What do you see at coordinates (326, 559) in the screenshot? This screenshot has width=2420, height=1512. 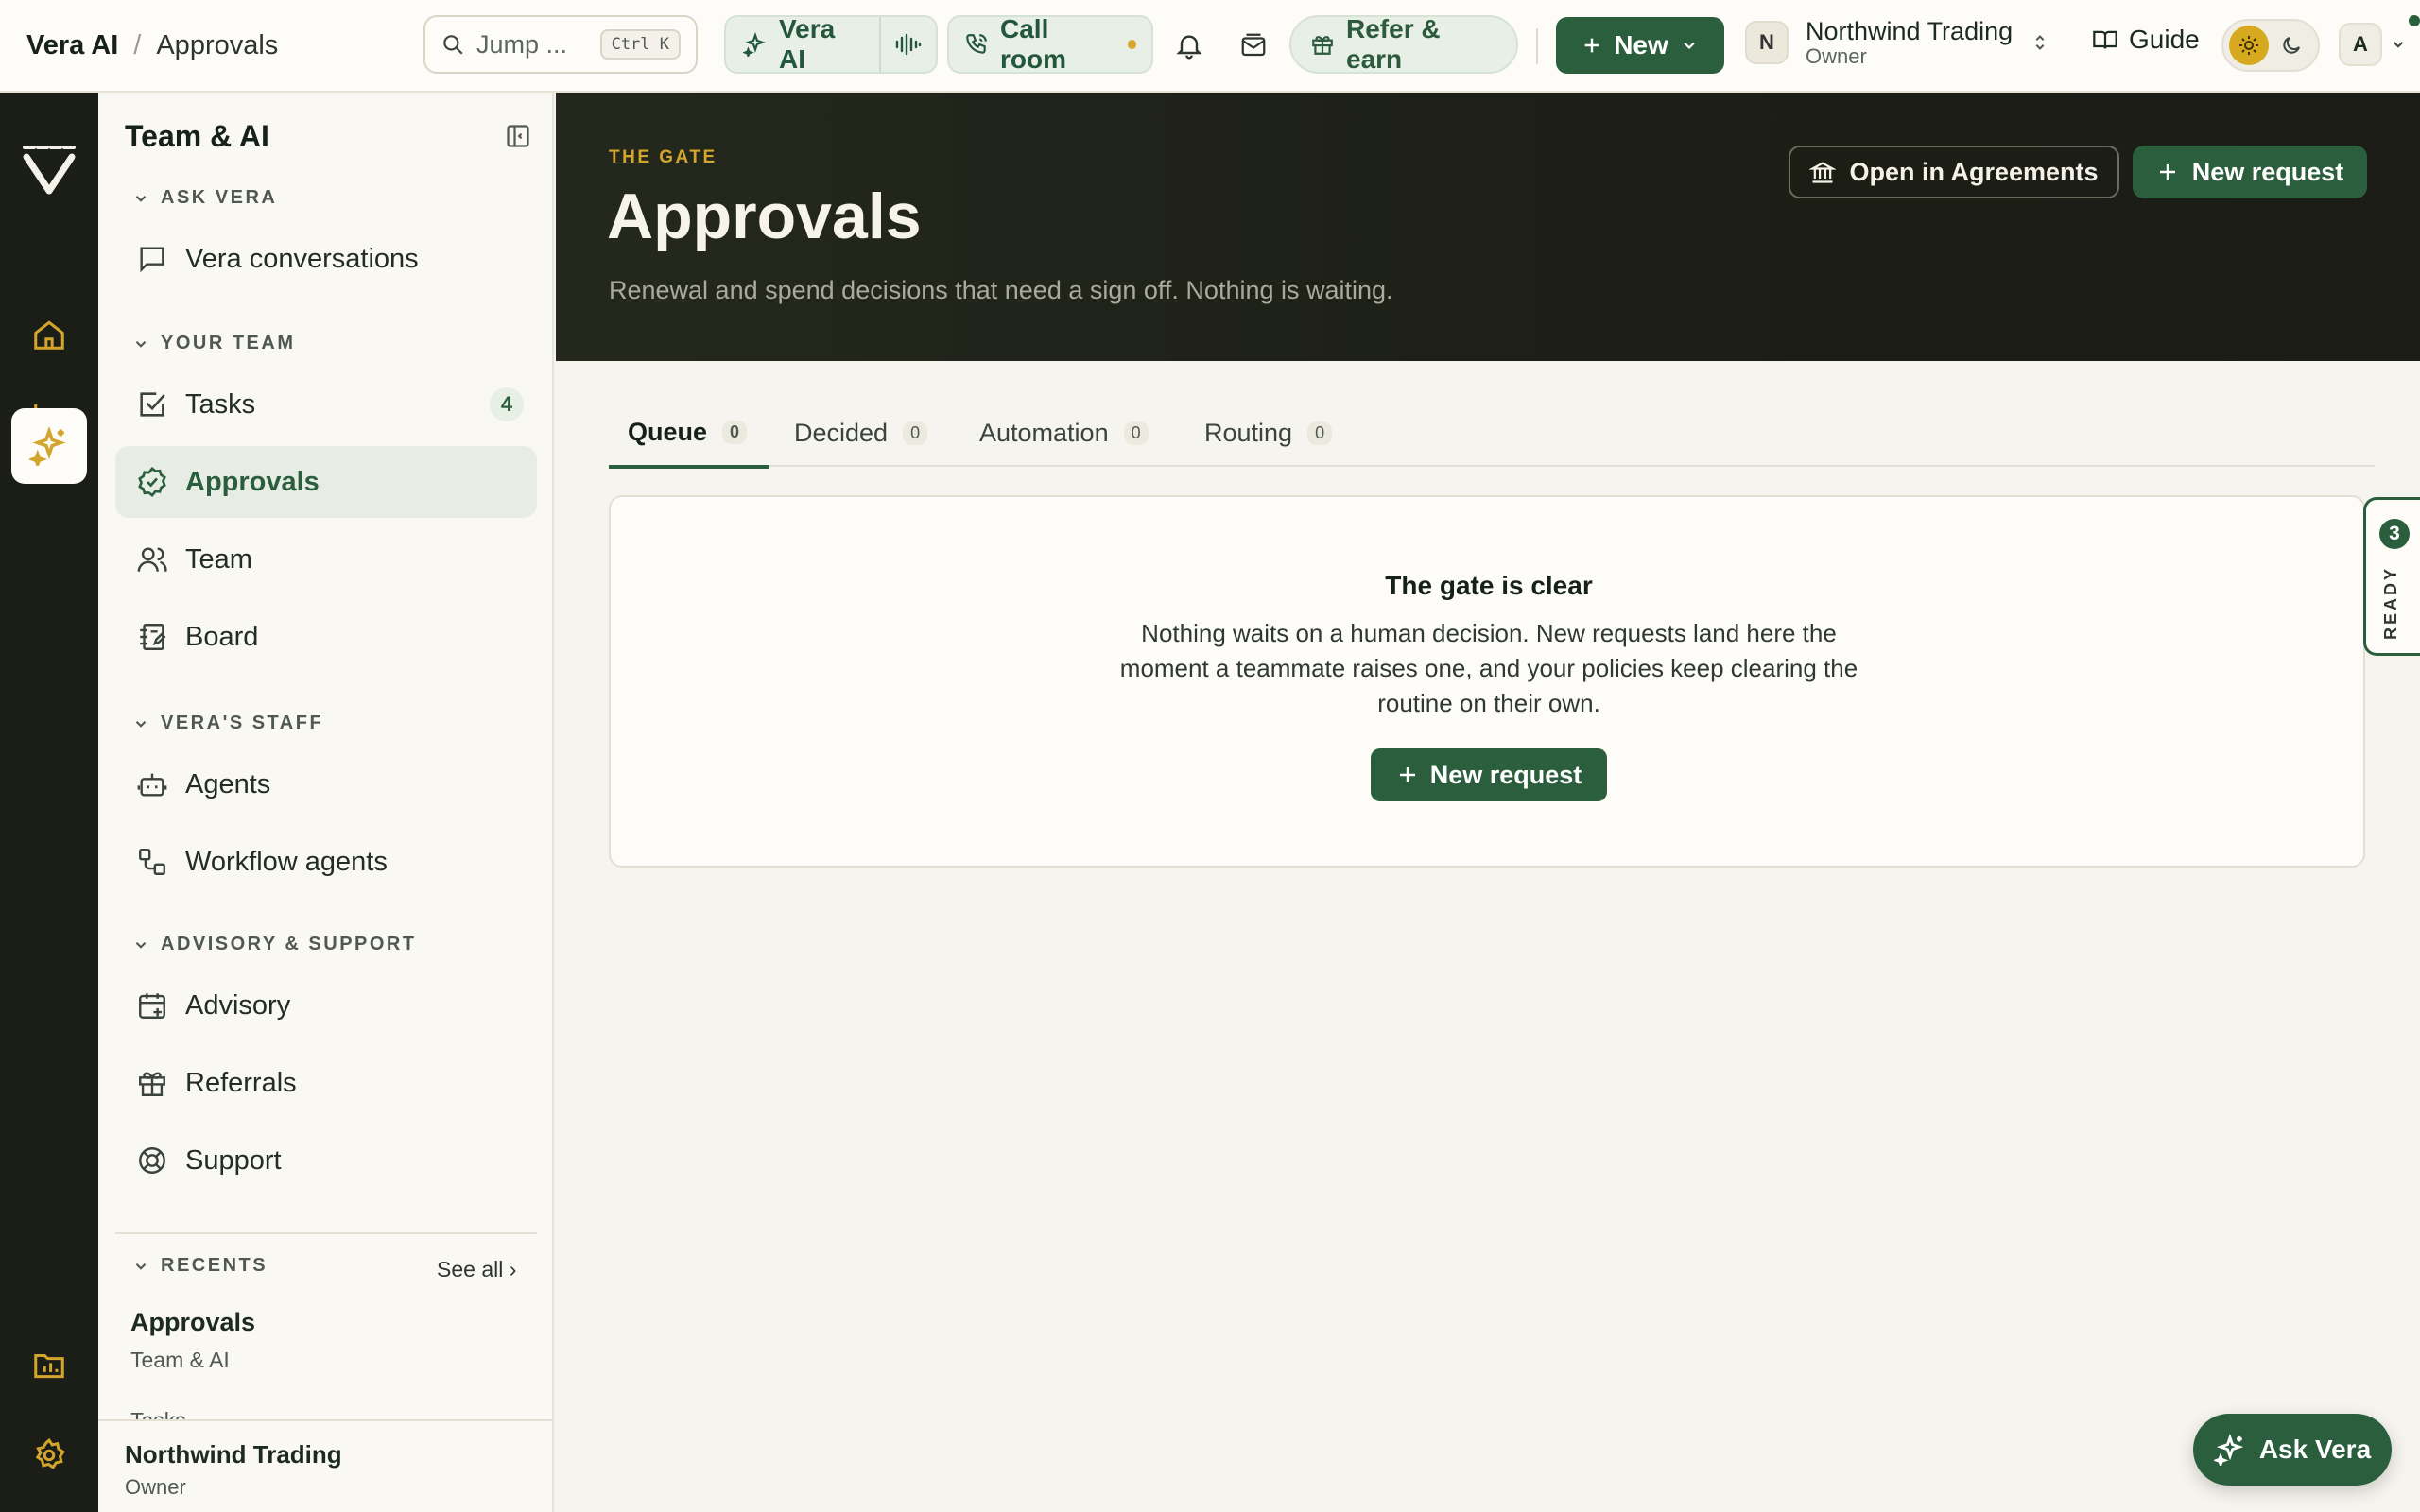 I see `sidebar-item-team: Team` at bounding box center [326, 559].